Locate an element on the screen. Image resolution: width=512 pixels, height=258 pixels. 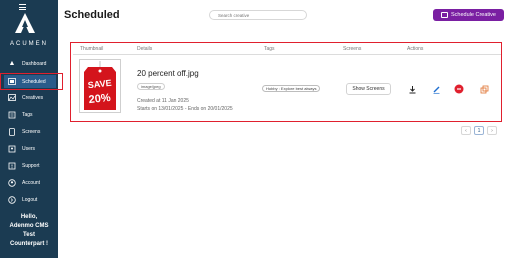
sidebar-item-label: Dashboard is located at coordinates (34, 63).